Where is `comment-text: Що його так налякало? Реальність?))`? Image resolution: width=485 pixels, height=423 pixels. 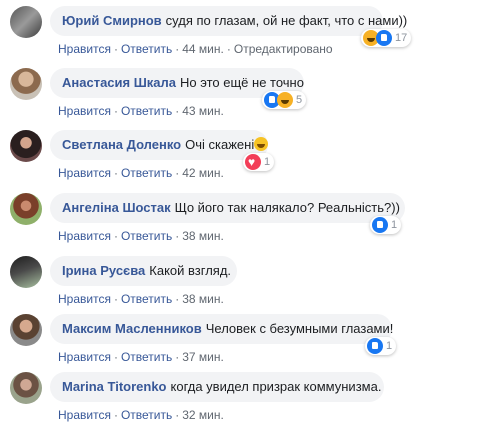
comment-text: Що його так налякало? Реальність?)) is located at coordinates (287, 207).